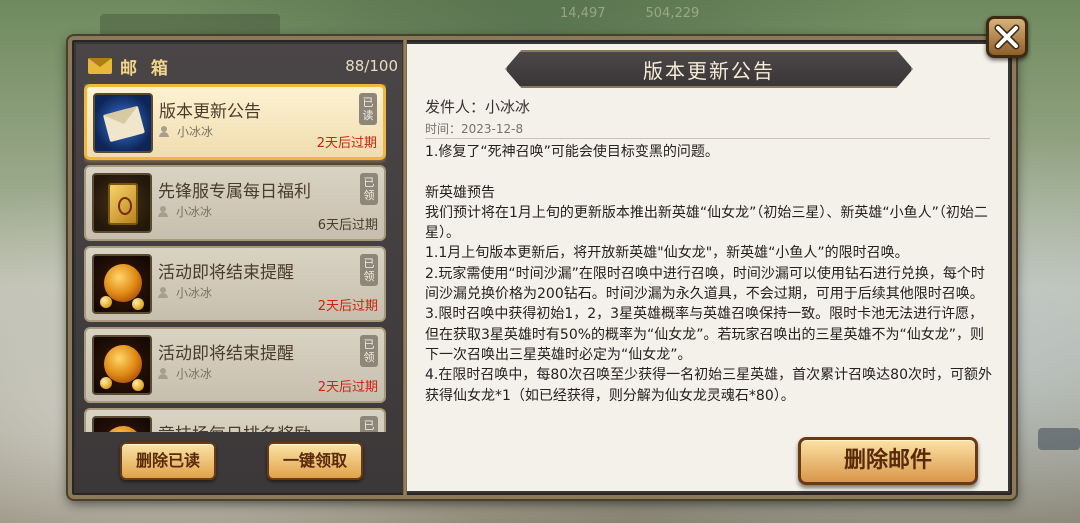 Image resolution: width=1080 pixels, height=523 pixels. I want to click on mail-detail-sender: 发件人：小冰冰, so click(478, 107).